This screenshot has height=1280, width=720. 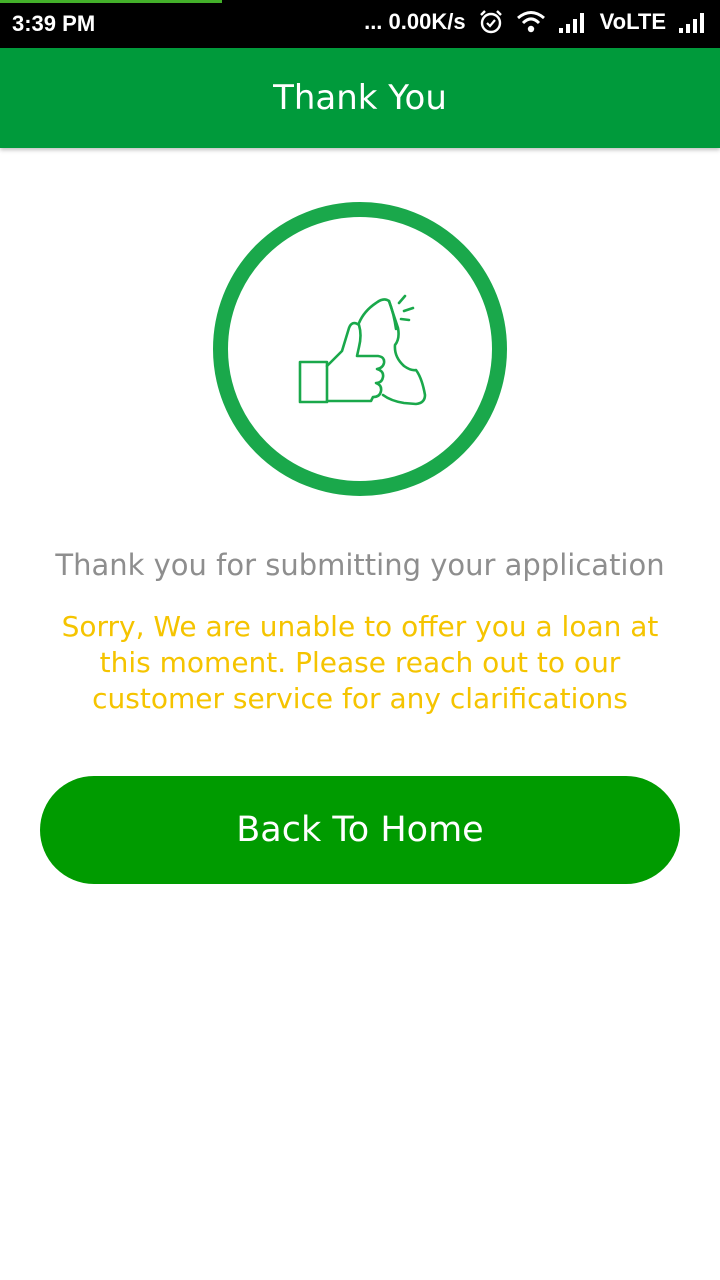 I want to click on status-icons: ... 0.00K/s VoLTE, so click(x=536, y=22).